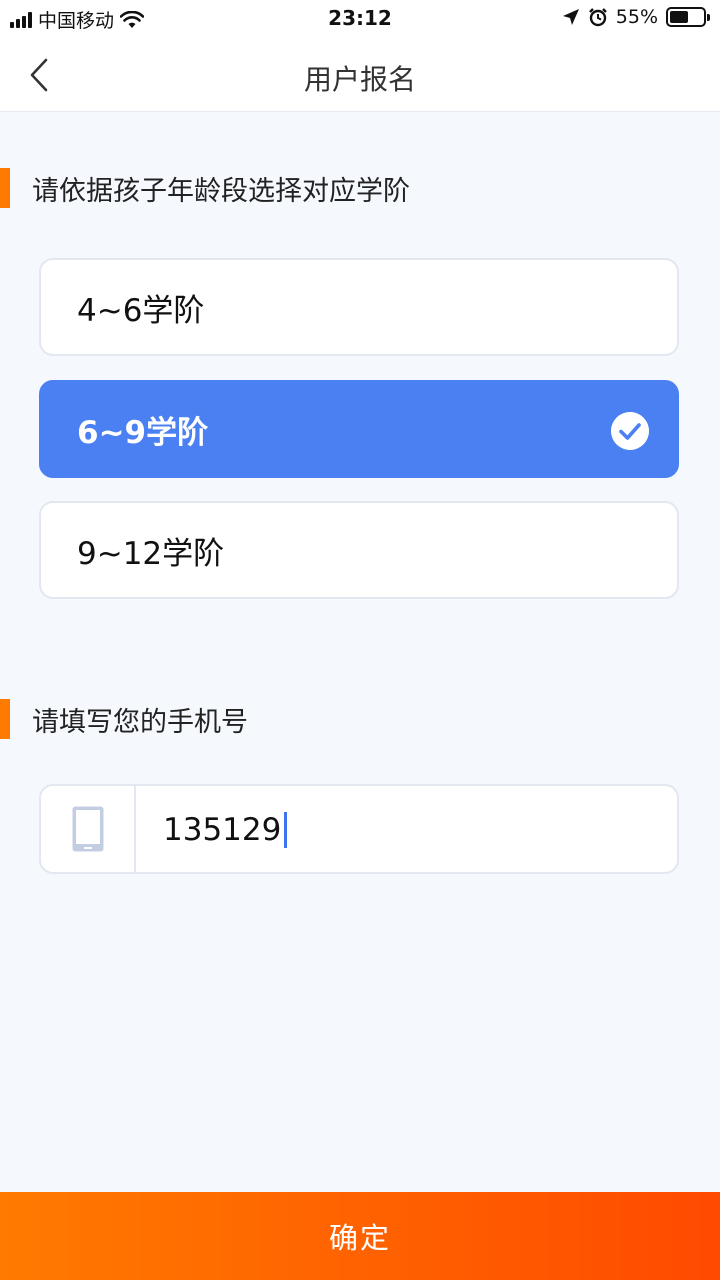  I want to click on phone-input: 135129, so click(225, 830).